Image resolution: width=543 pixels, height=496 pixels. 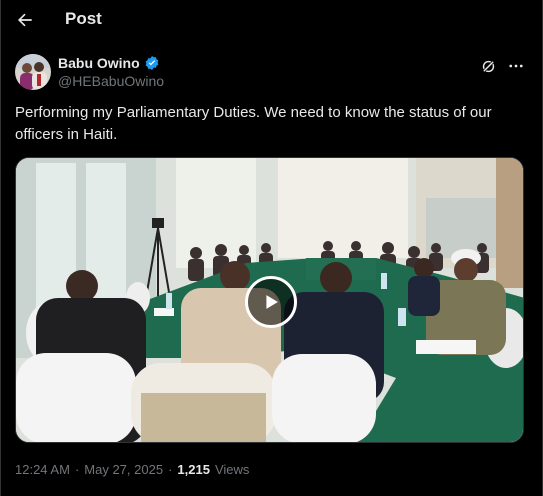 I want to click on grok-icon, so click(x=488, y=66).